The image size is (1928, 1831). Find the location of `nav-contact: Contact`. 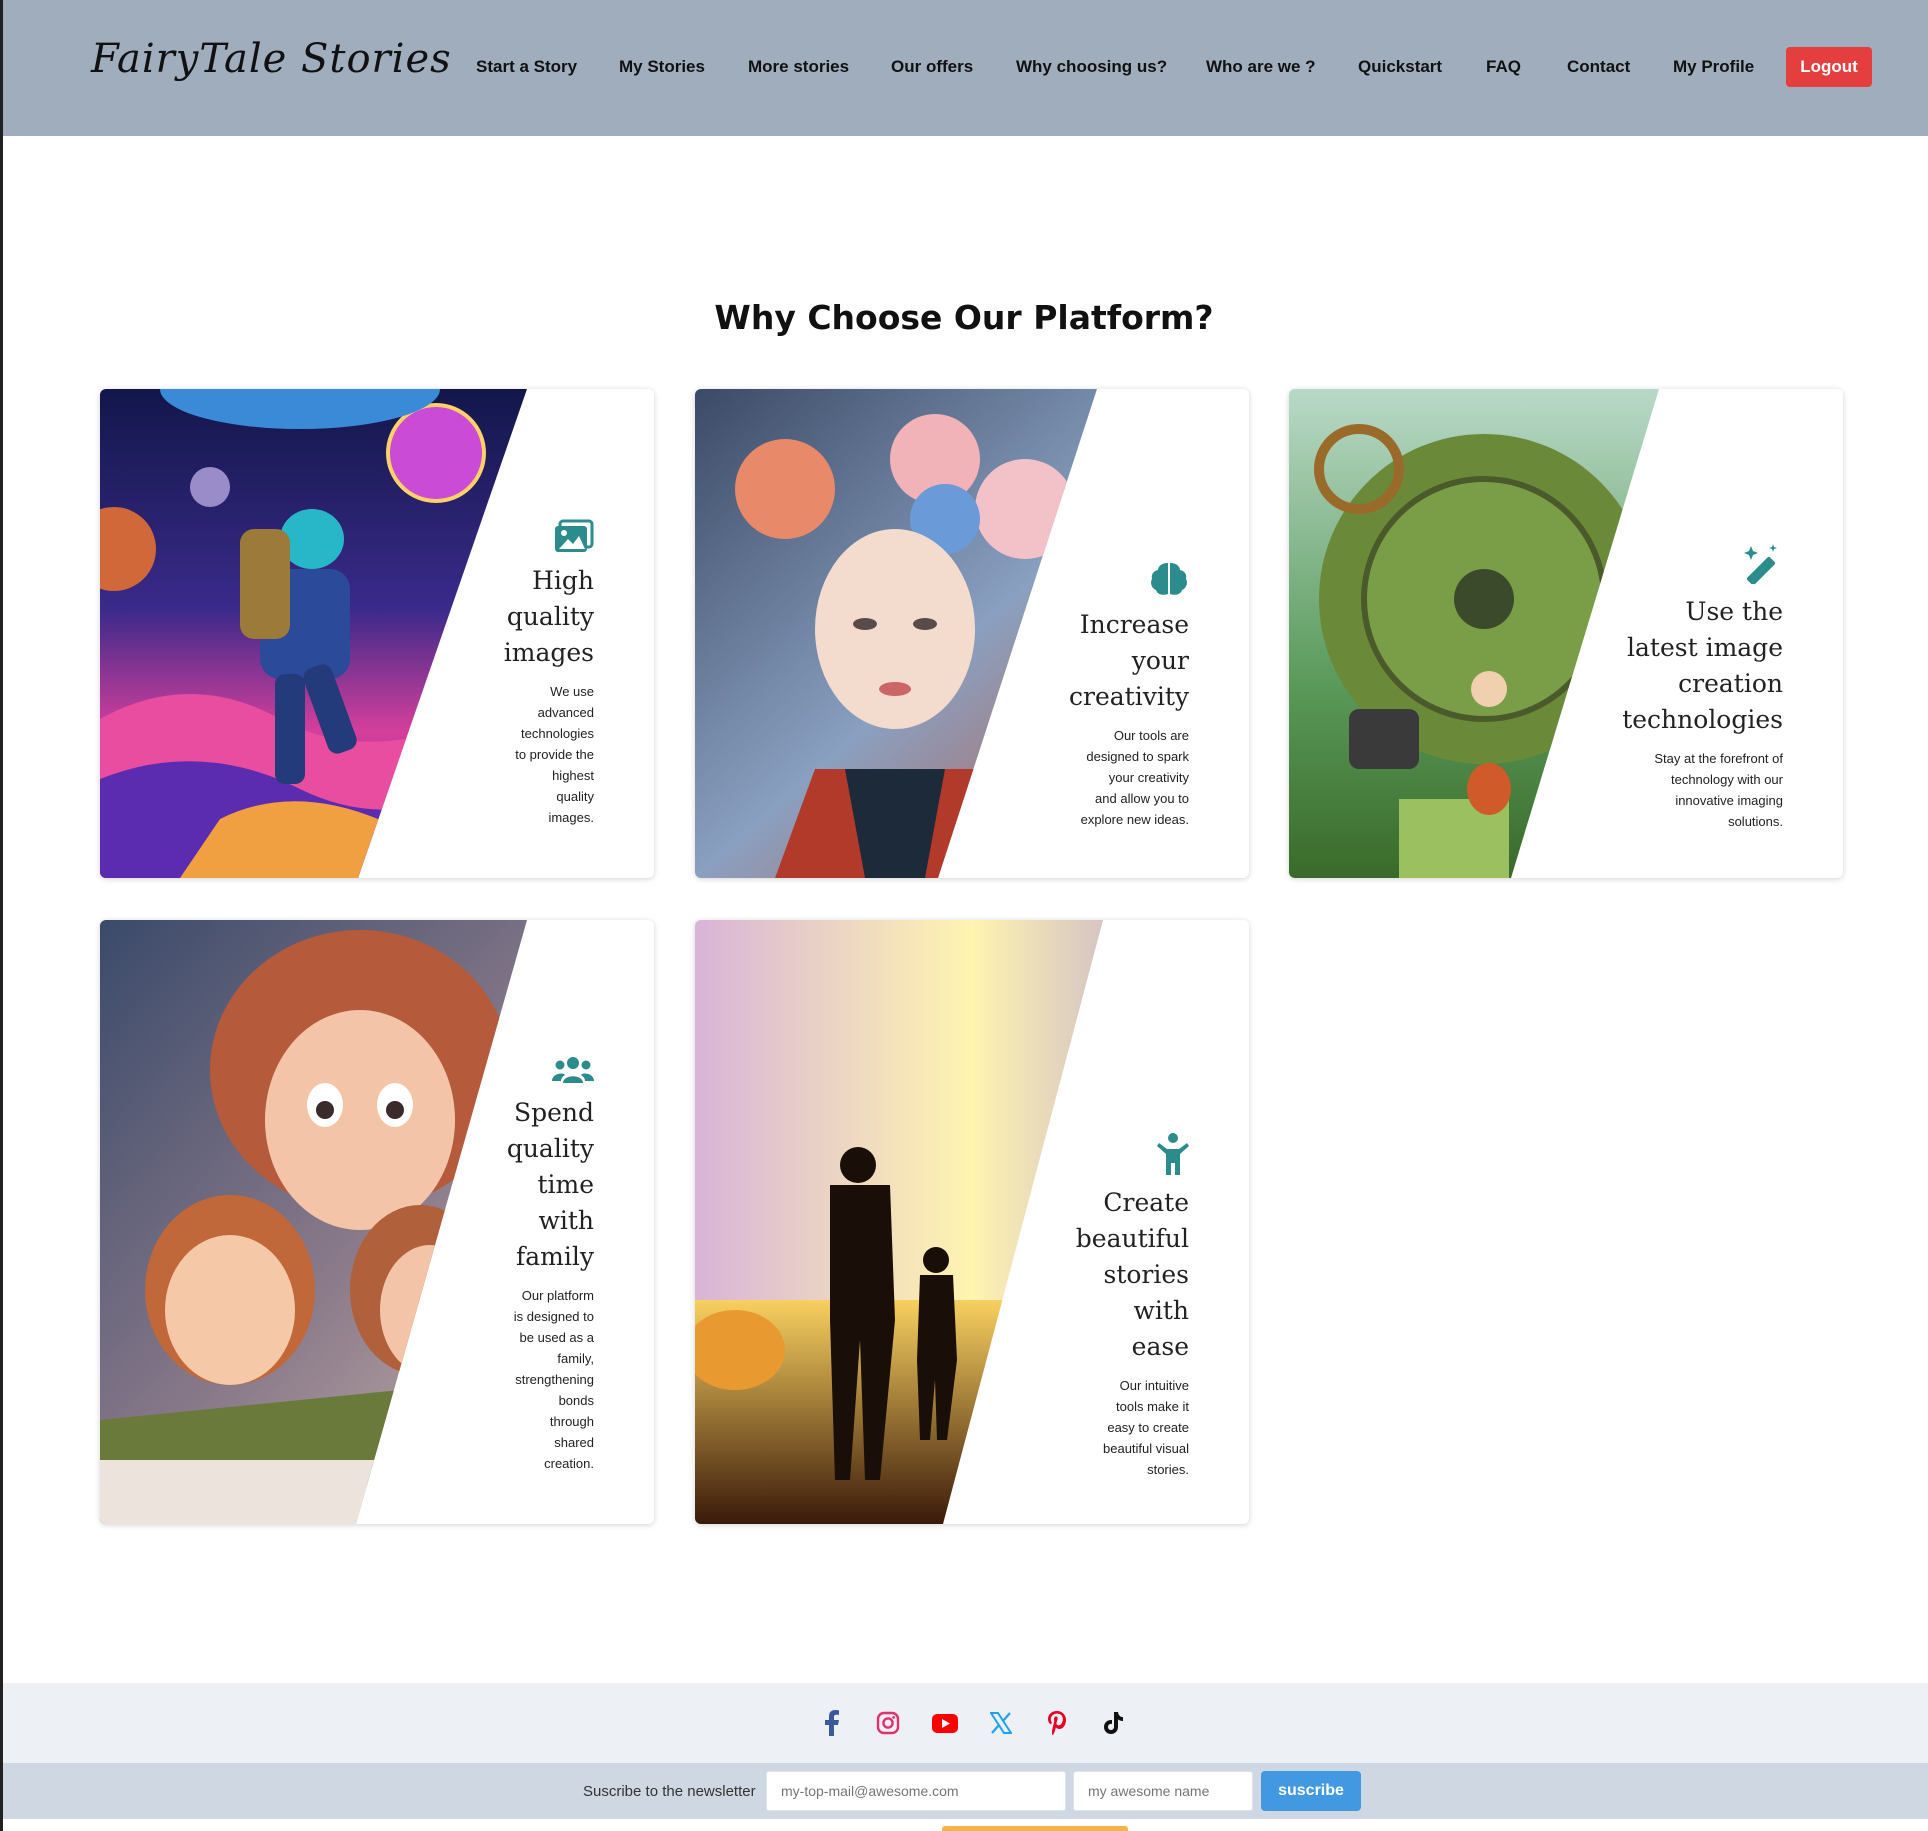

nav-contact: Contact is located at coordinates (1598, 67).